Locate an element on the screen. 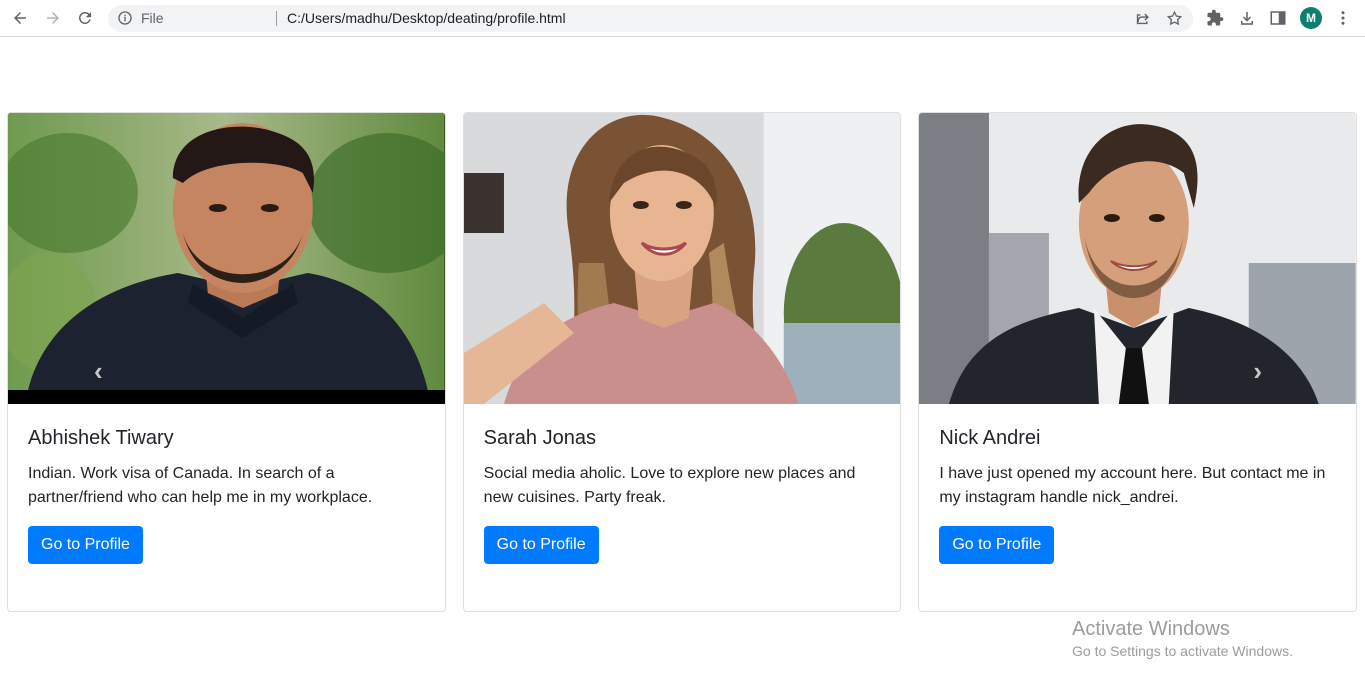 The height and width of the screenshot is (692, 1365). file-scheme-label: File is located at coordinates (152, 18).